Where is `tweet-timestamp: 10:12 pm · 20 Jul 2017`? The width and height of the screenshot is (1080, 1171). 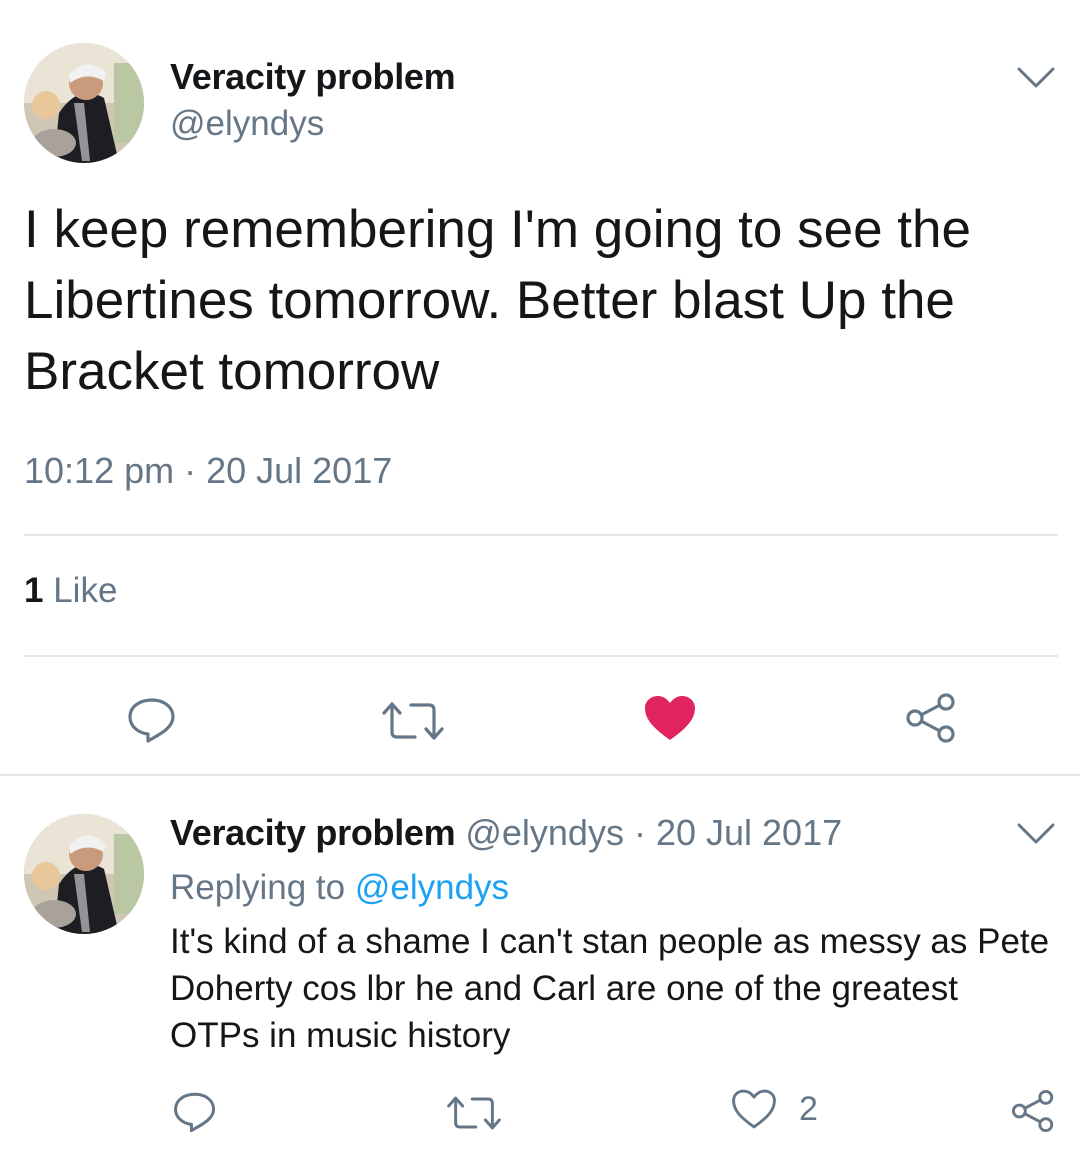 tweet-timestamp: 10:12 pm · 20 Jul 2017 is located at coordinates (208, 471).